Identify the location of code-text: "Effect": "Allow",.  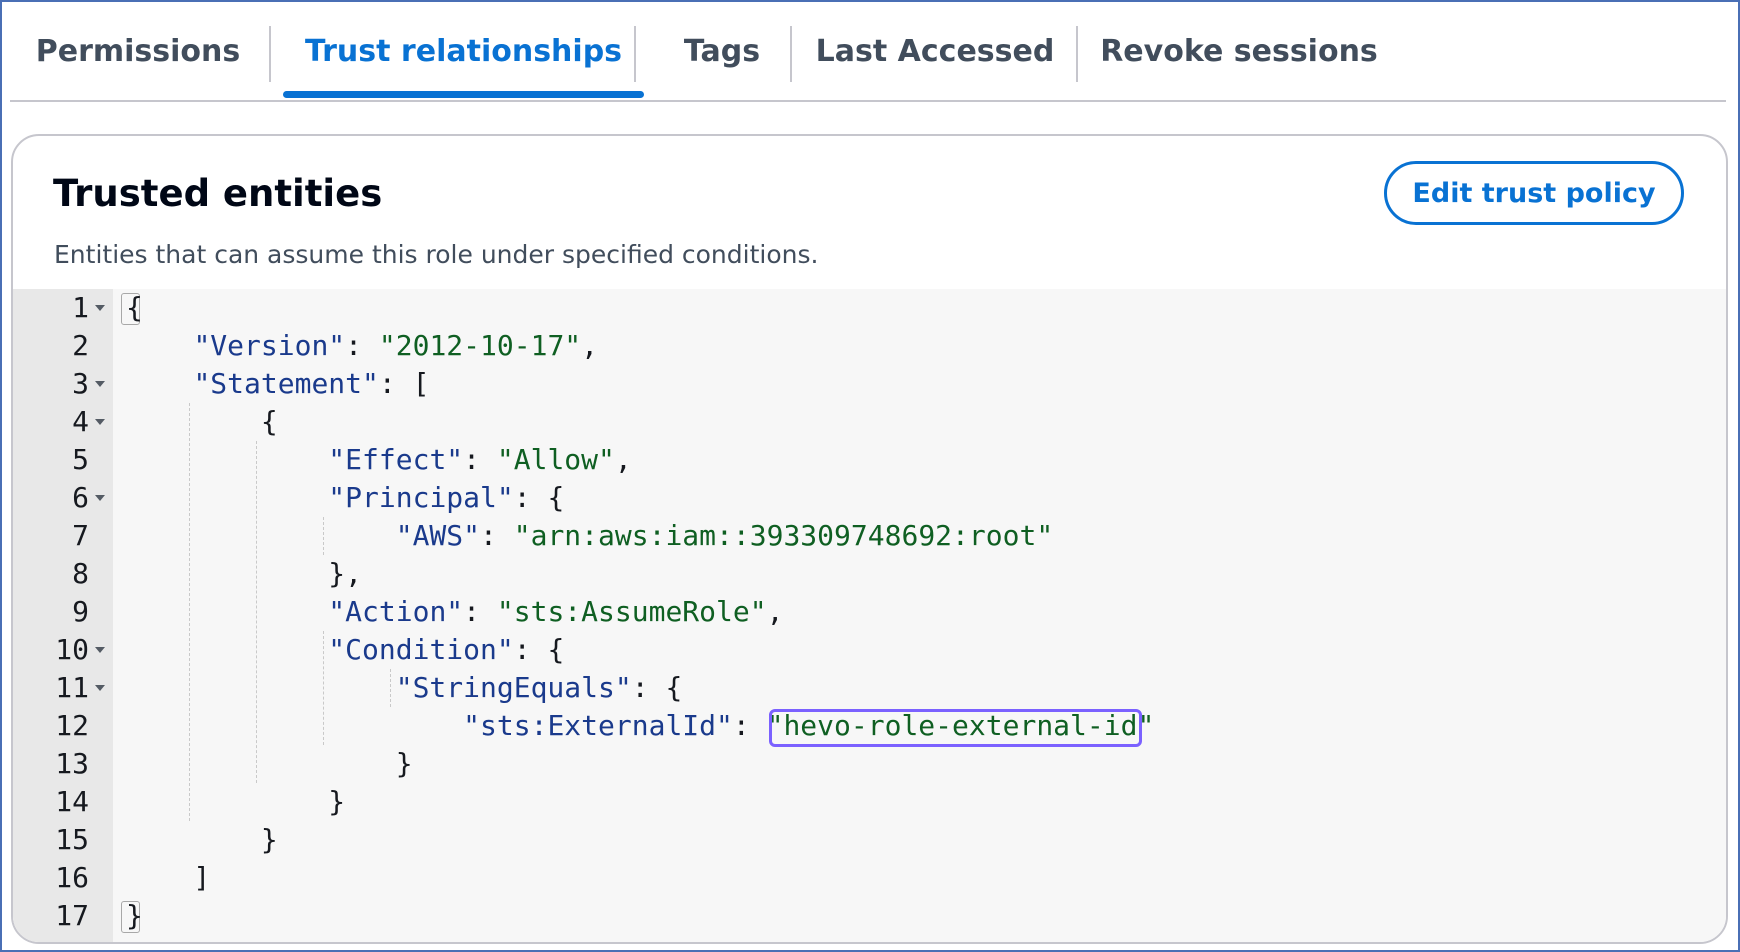
(379, 460).